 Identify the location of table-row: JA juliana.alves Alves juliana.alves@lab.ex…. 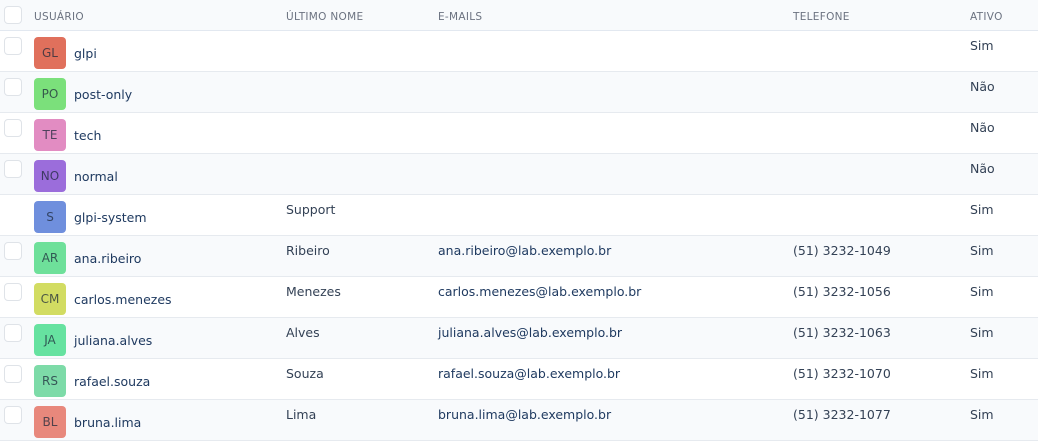
(519, 338).